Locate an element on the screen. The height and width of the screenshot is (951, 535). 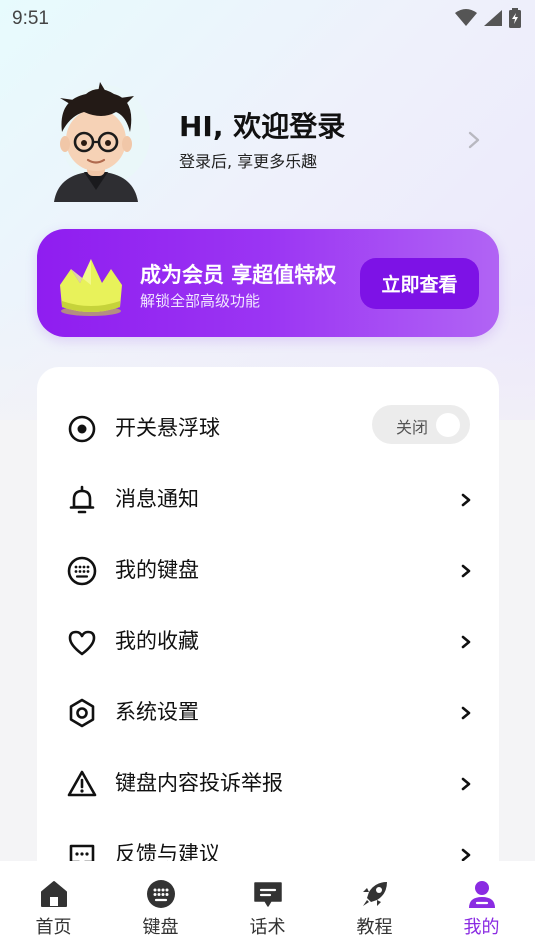
nav-tab-label: 话术 is located at coordinates (267, 927).